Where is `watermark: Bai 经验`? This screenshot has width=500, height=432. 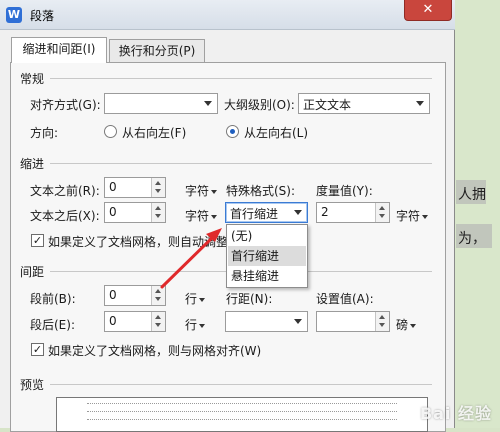 watermark: Bai 经验 is located at coordinates (455, 413).